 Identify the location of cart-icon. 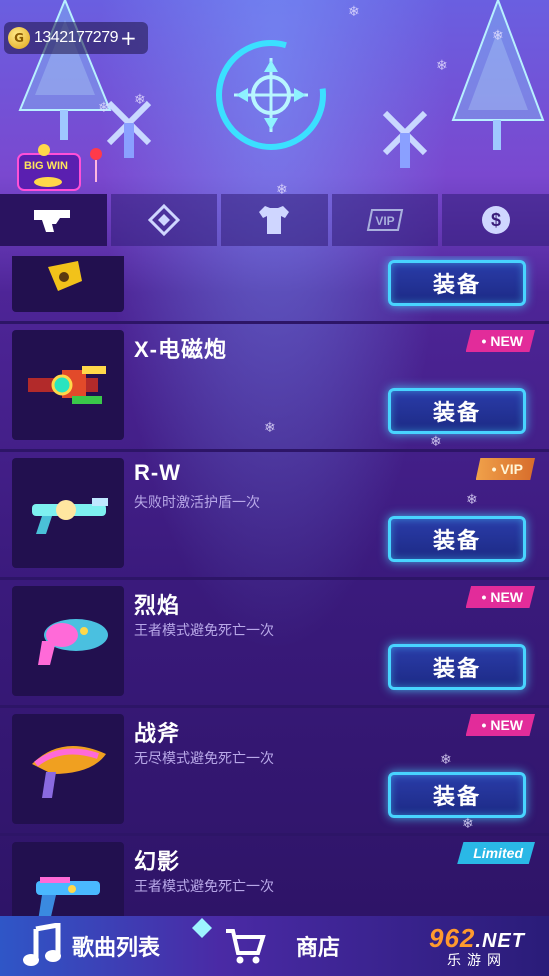
(246, 946).